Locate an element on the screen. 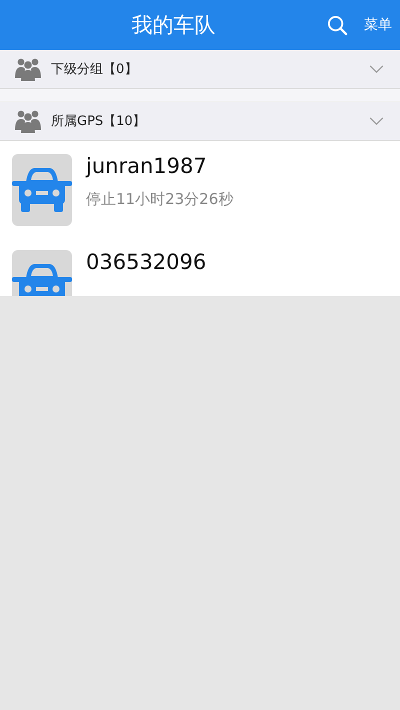 Image resolution: width=400 pixels, height=710 pixels. vehicle-name: junran1987 is located at coordinates (147, 166).